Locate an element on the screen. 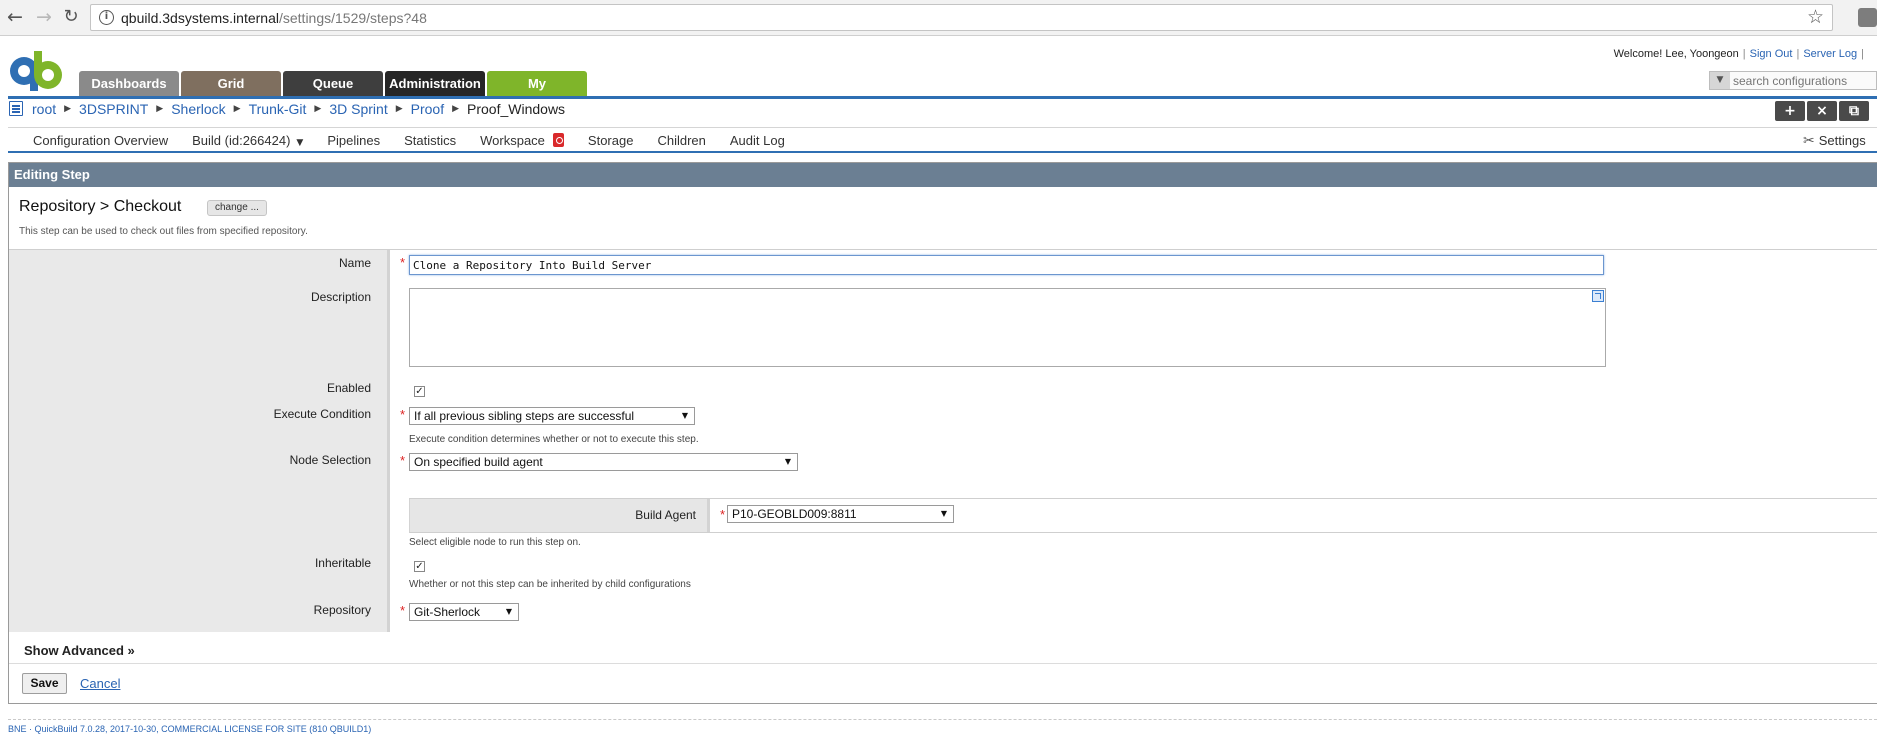 The width and height of the screenshot is (1877, 734). build-agent-label-column: Build Agent is located at coordinates (559, 515).